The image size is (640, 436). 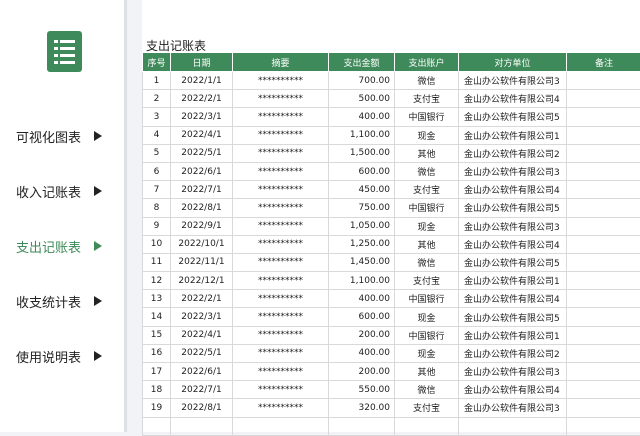 What do you see at coordinates (202, 226) in the screenshot?
I see `cell-date: 2022/9/1` at bounding box center [202, 226].